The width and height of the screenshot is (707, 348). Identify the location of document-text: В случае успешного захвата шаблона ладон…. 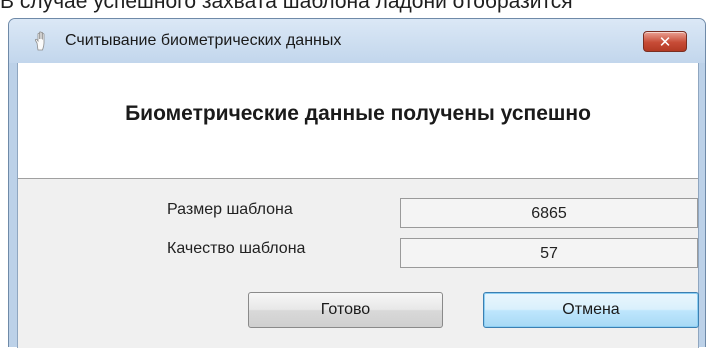
(286, 6).